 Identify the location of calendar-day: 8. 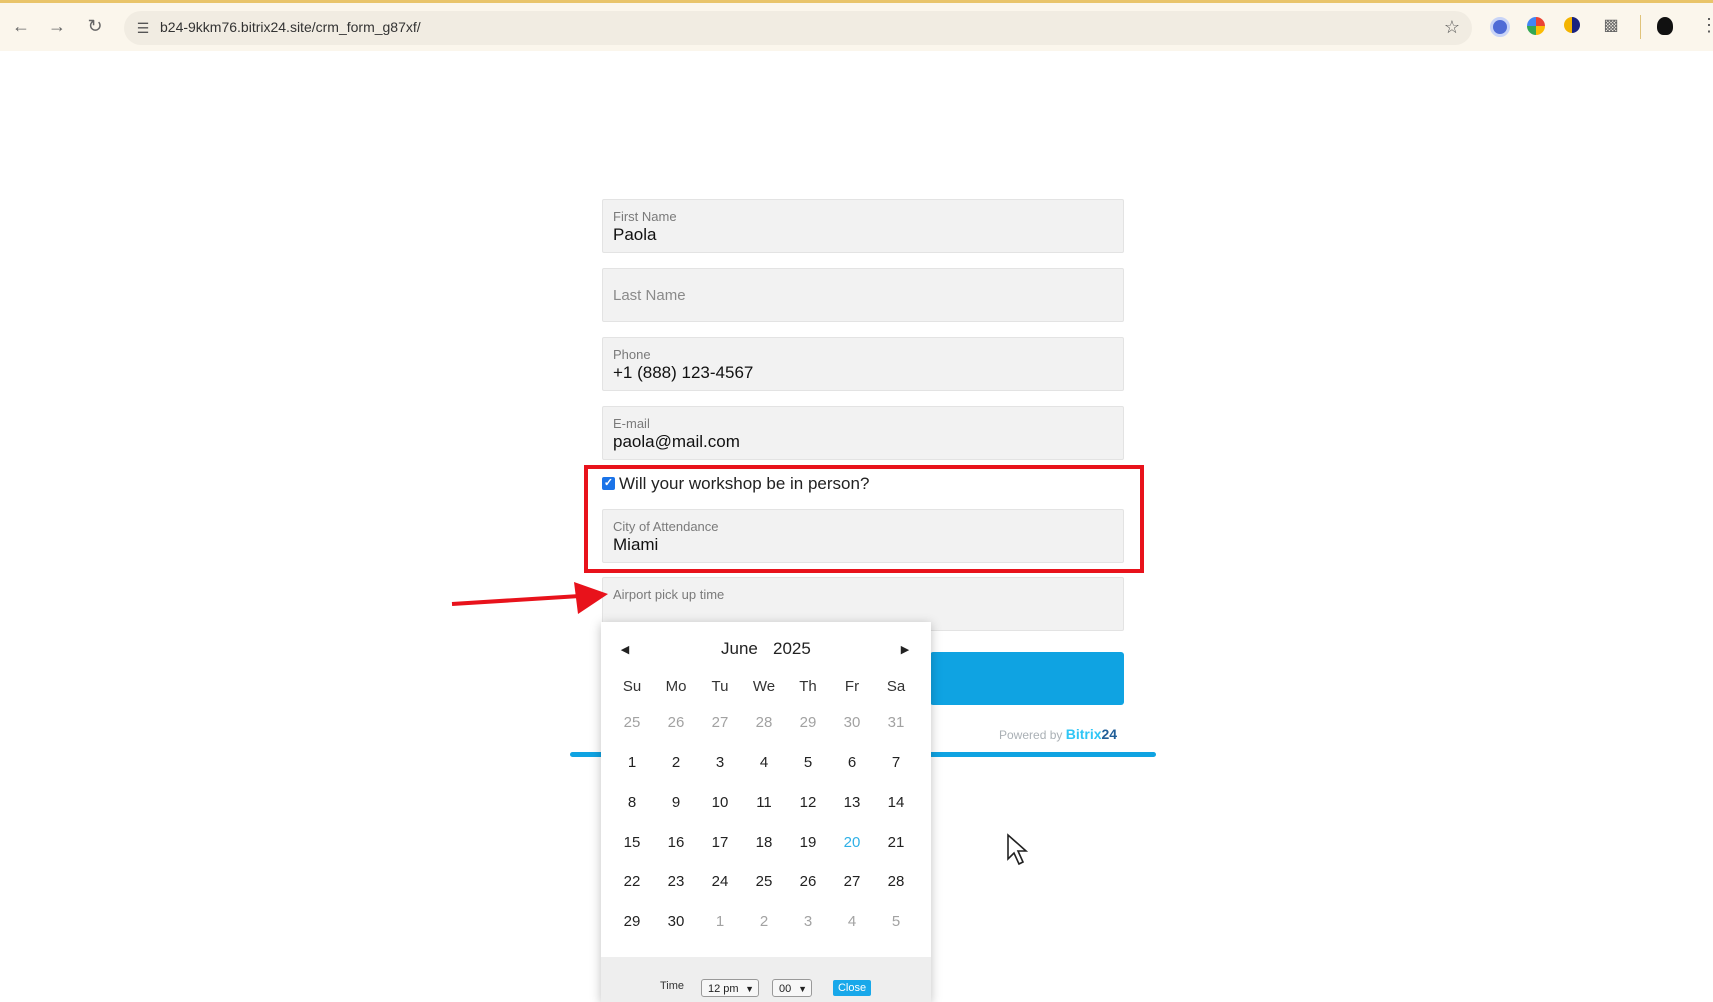
(632, 802).